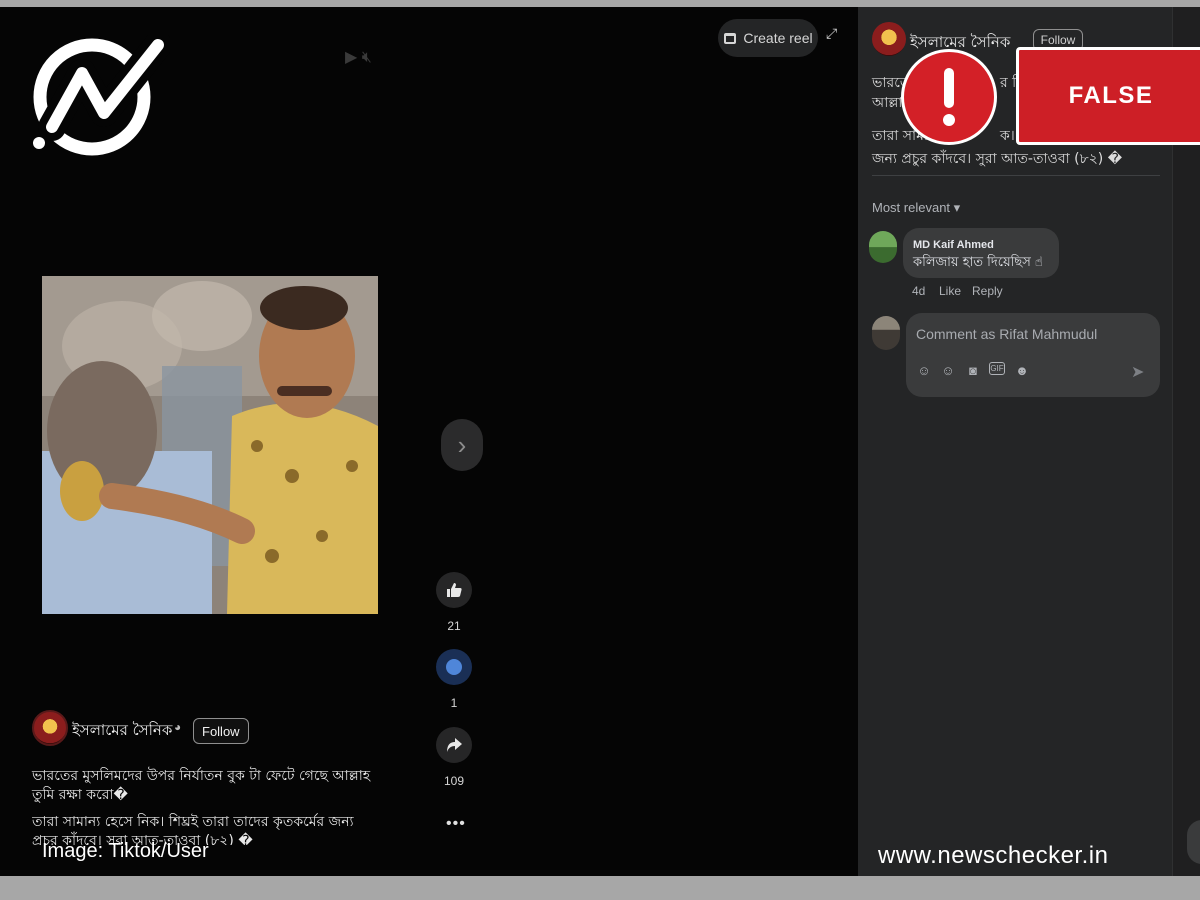 The width and height of the screenshot is (1200, 900). What do you see at coordinates (1016, 175) in the screenshot?
I see `divider` at bounding box center [1016, 175].